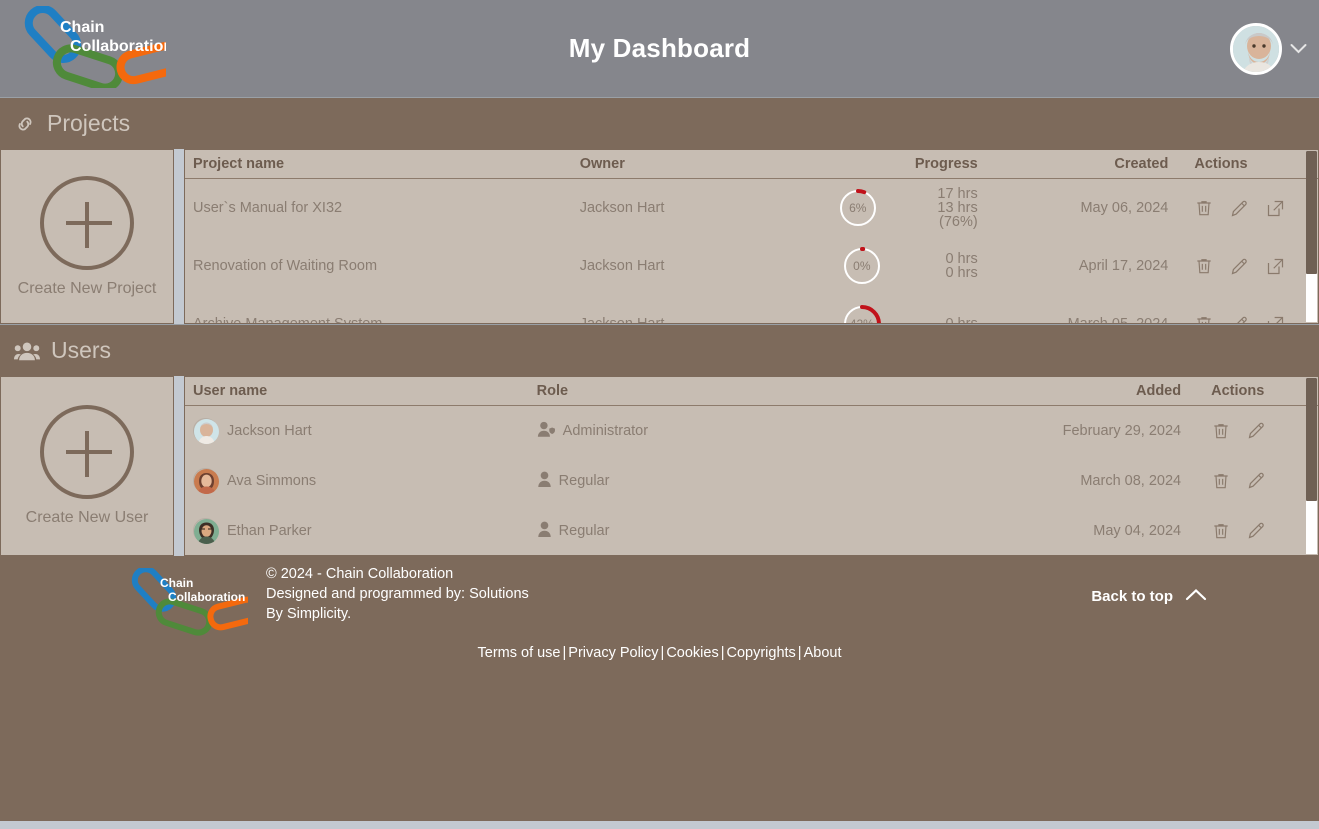 This screenshot has height=829, width=1319. What do you see at coordinates (206, 597) in the screenshot?
I see `footer-logo-text-line2: Collaboration` at bounding box center [206, 597].